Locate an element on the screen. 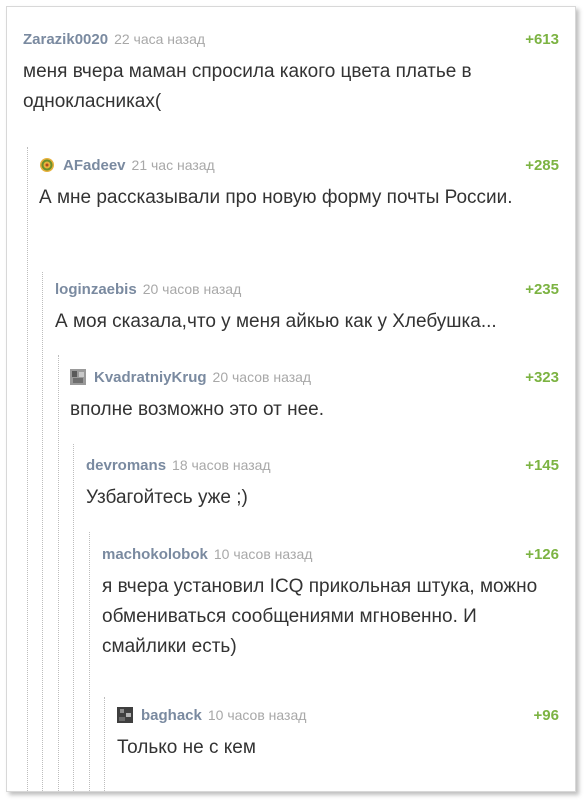 This screenshot has height=800, width=584. comment-header: machokolobok 10 часов назад +126 is located at coordinates (330, 557).